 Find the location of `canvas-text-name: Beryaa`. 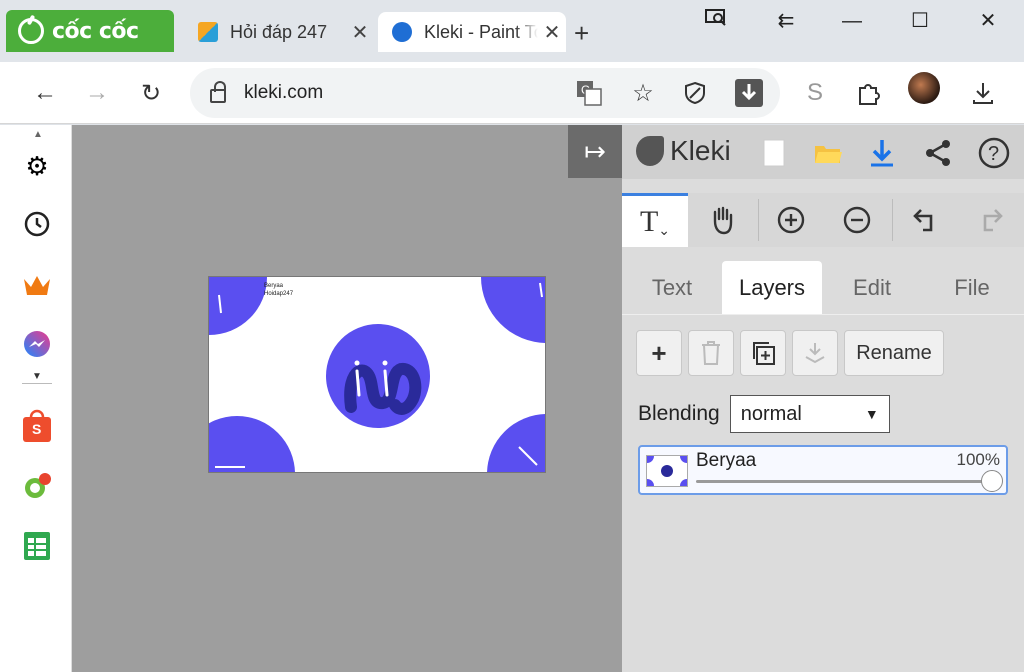

canvas-text-name: Beryaa is located at coordinates (274, 286).